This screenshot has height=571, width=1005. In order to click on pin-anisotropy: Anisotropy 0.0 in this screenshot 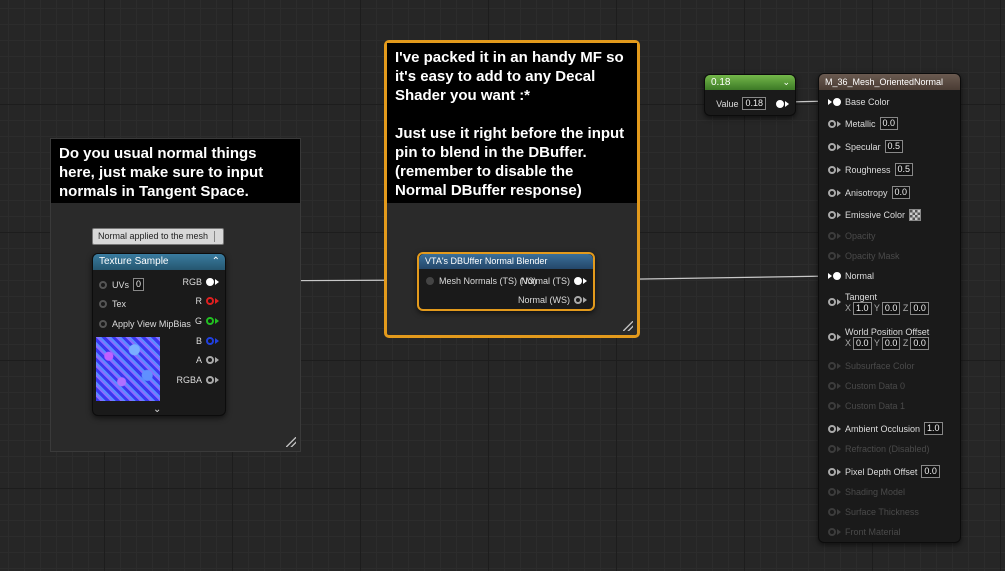, I will do `click(869, 192)`.